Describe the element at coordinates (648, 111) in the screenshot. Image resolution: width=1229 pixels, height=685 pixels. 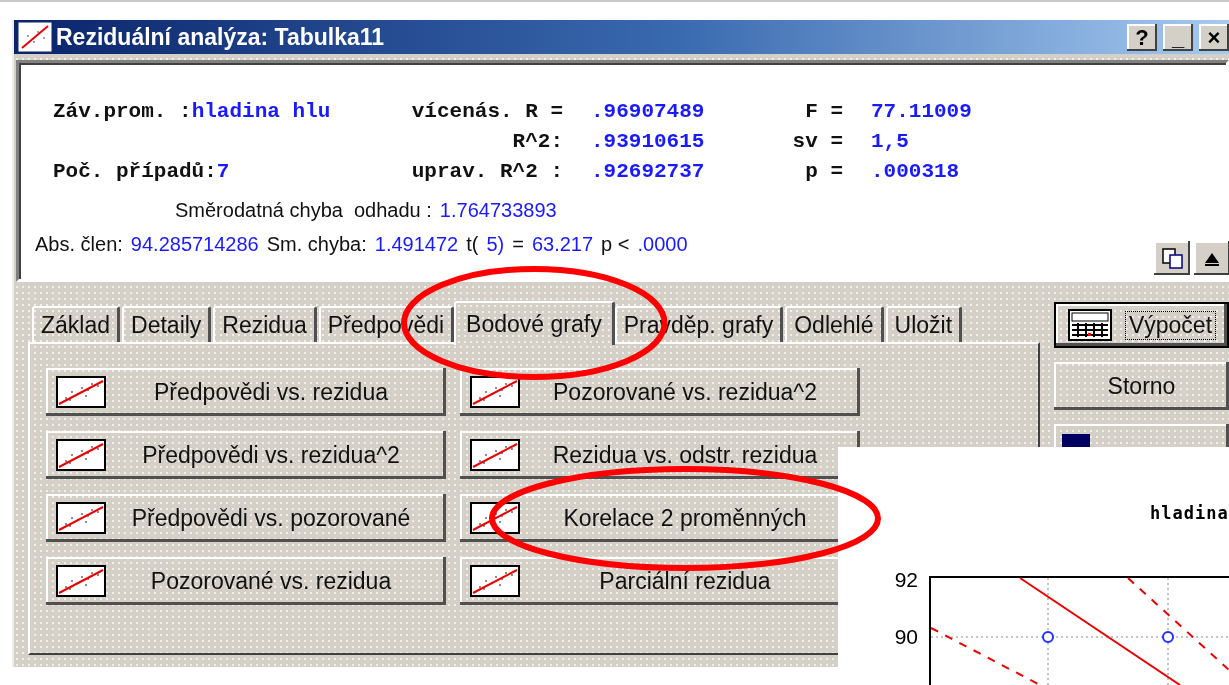
I see `stat-value: .96907489` at that location.